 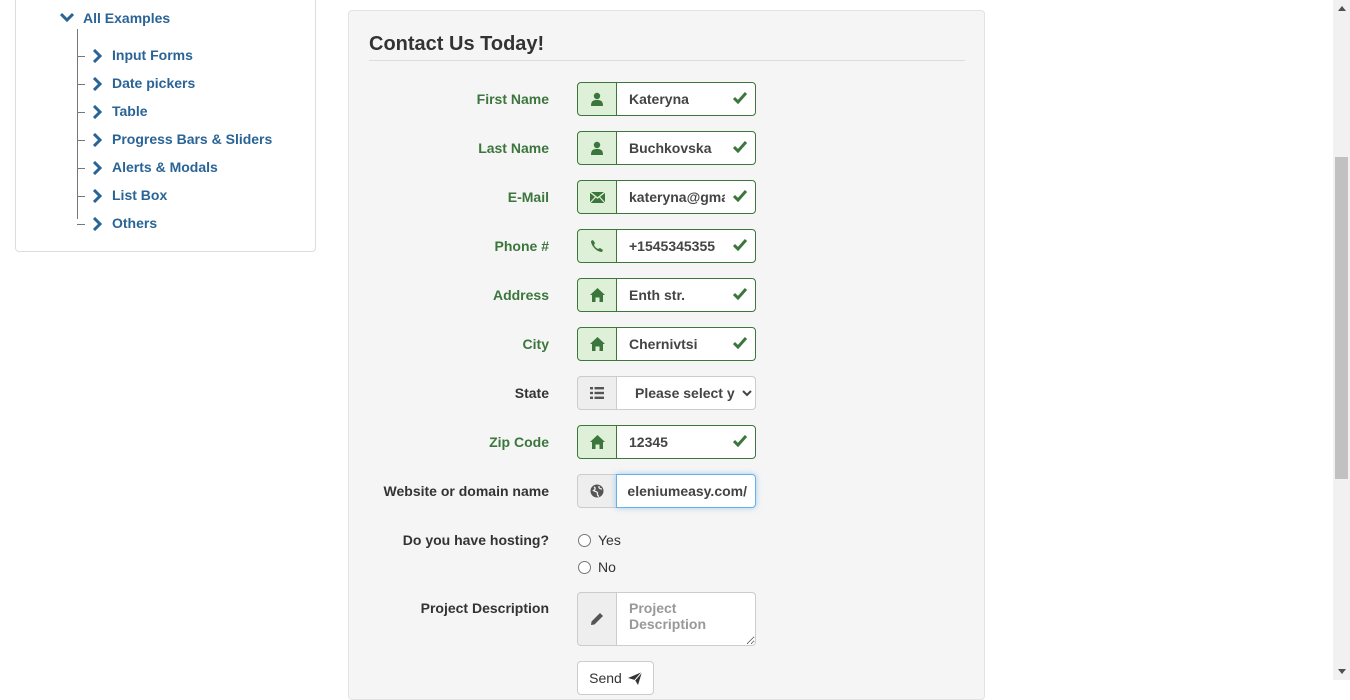 I want to click on phone-icon, so click(x=597, y=246).